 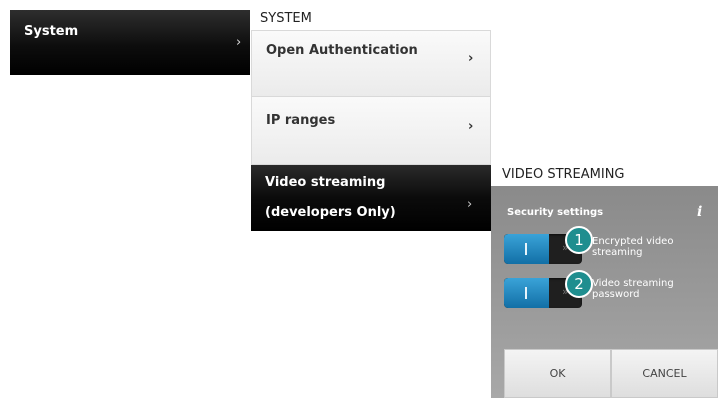 I want to click on streaming-password-label: Video streaming password, so click(x=633, y=289).